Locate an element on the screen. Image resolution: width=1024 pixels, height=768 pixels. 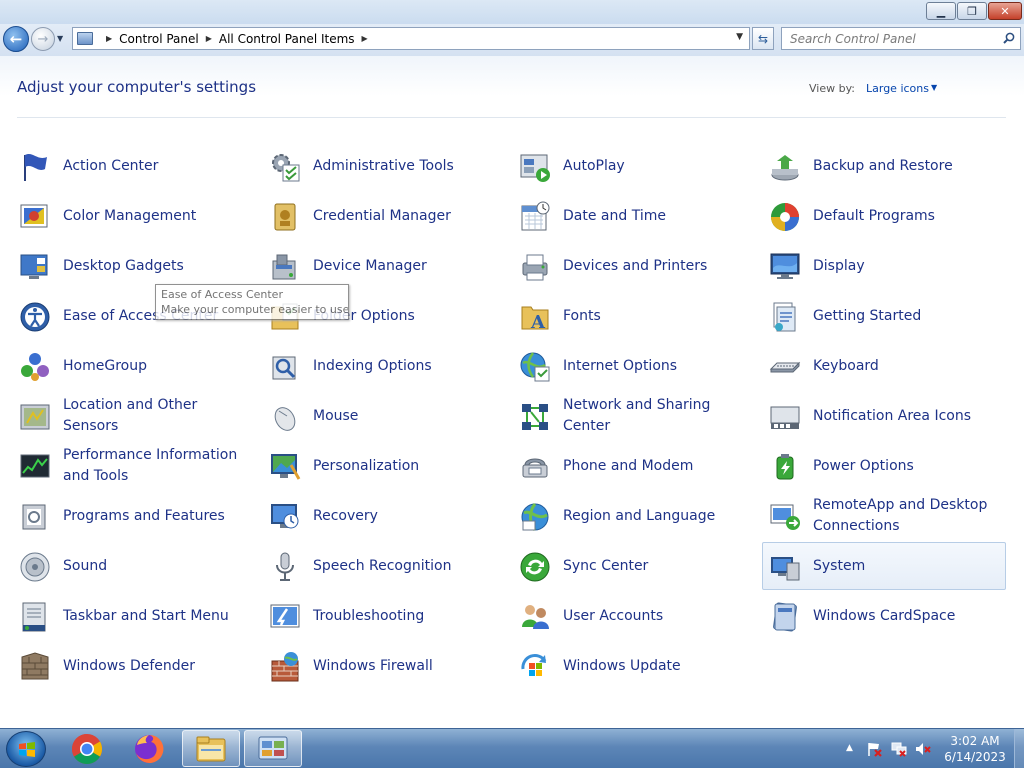
control-panel-item-backup-and-restore: Backup and Restore is located at coordinates (884, 166).